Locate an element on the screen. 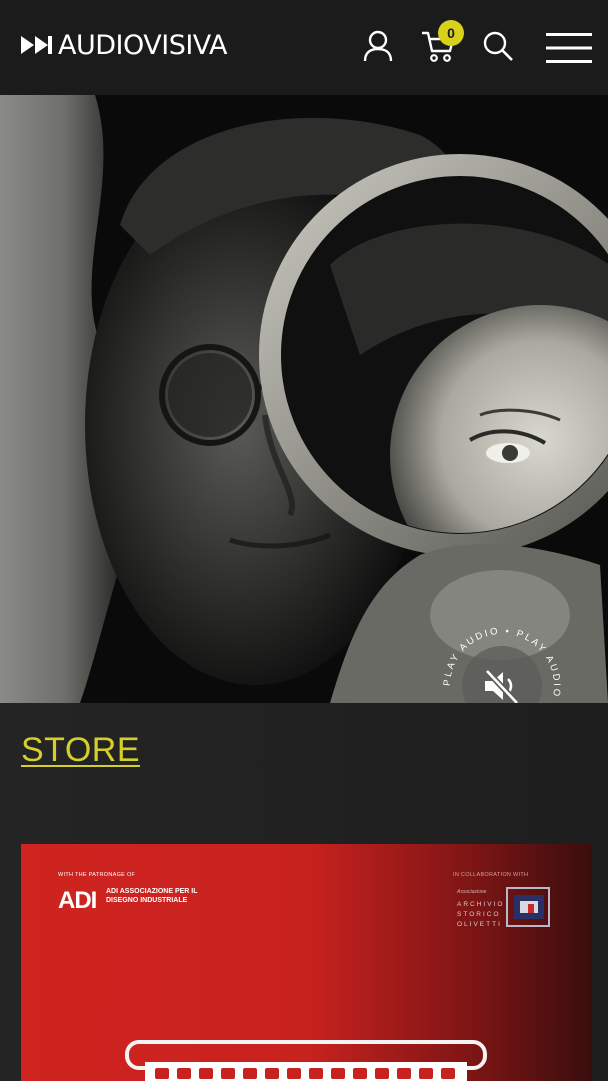  play-audio-button: PLAY AUDIO • PLAY AUDIO • PLAY AUDIO • is located at coordinates (502, 662).